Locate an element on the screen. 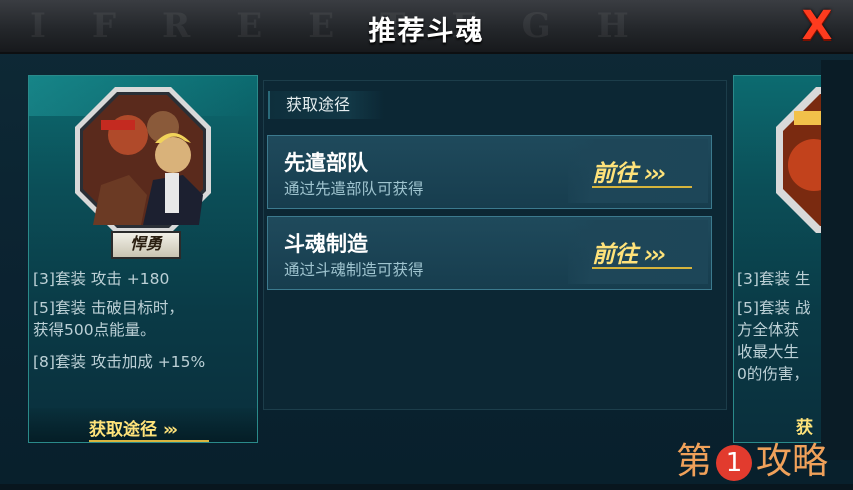 Image resolution: width=853 pixels, height=490 pixels. bottom-strip is located at coordinates (426, 487).